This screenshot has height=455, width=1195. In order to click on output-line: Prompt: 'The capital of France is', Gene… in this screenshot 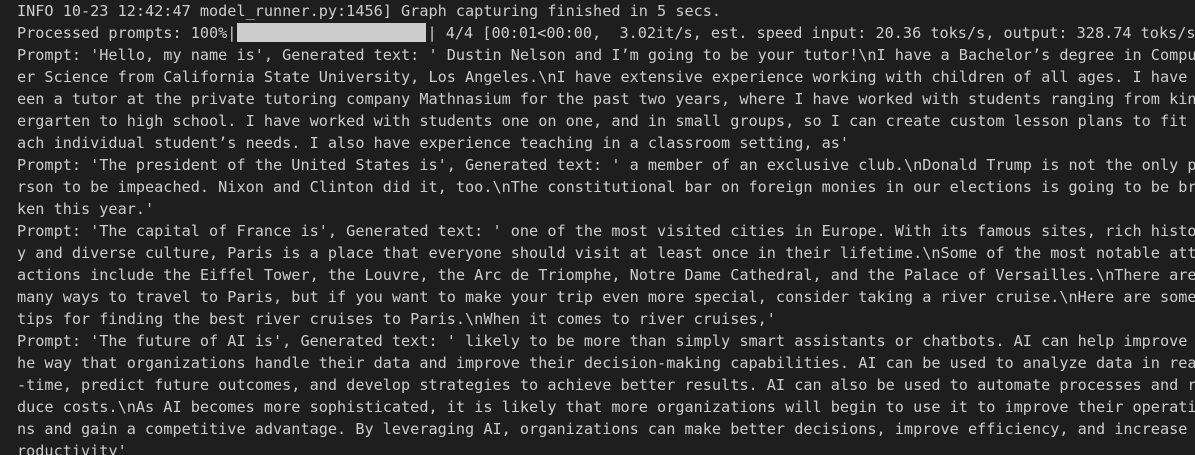, I will do `click(606, 231)`.